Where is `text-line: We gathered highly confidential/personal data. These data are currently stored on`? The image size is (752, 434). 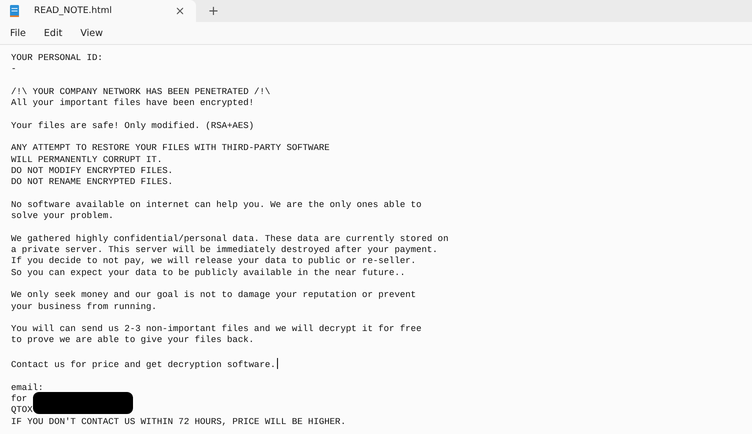
text-line: We gathered highly confidential/personal data. These data are currently stored on is located at coordinates (229, 240).